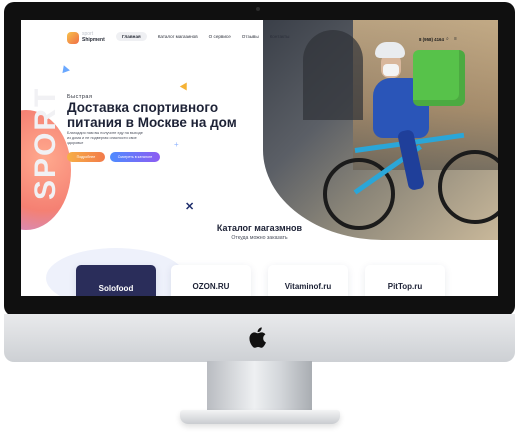  I want to click on store-name: PitTop.ru, so click(405, 286).